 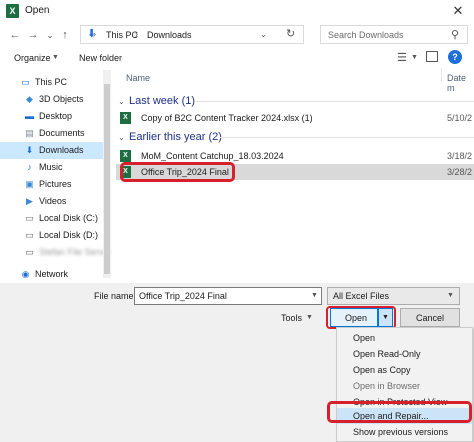 I want to click on sidebar-item-videos: ▶ Videos, so click(x=55, y=201).